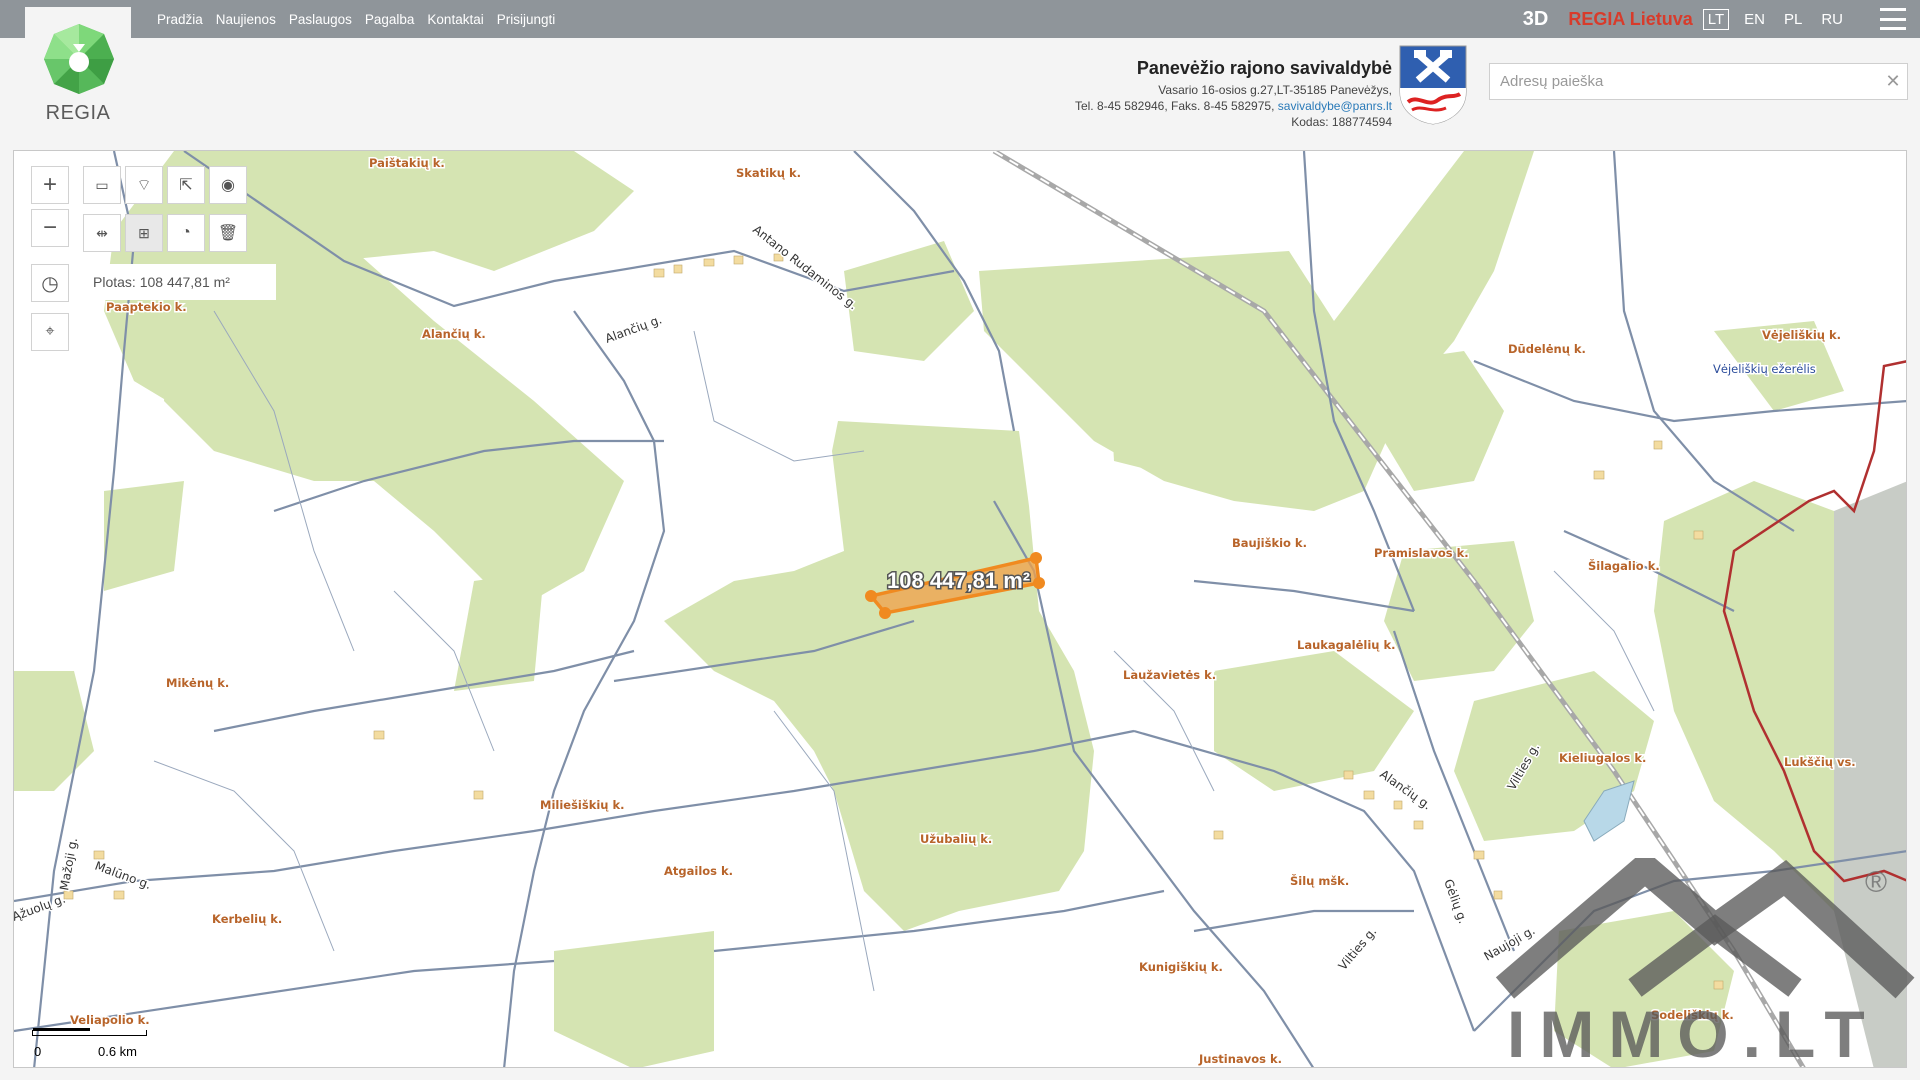  What do you see at coordinates (454, 334) in the screenshot?
I see `place-label: Alančių k.` at bounding box center [454, 334].